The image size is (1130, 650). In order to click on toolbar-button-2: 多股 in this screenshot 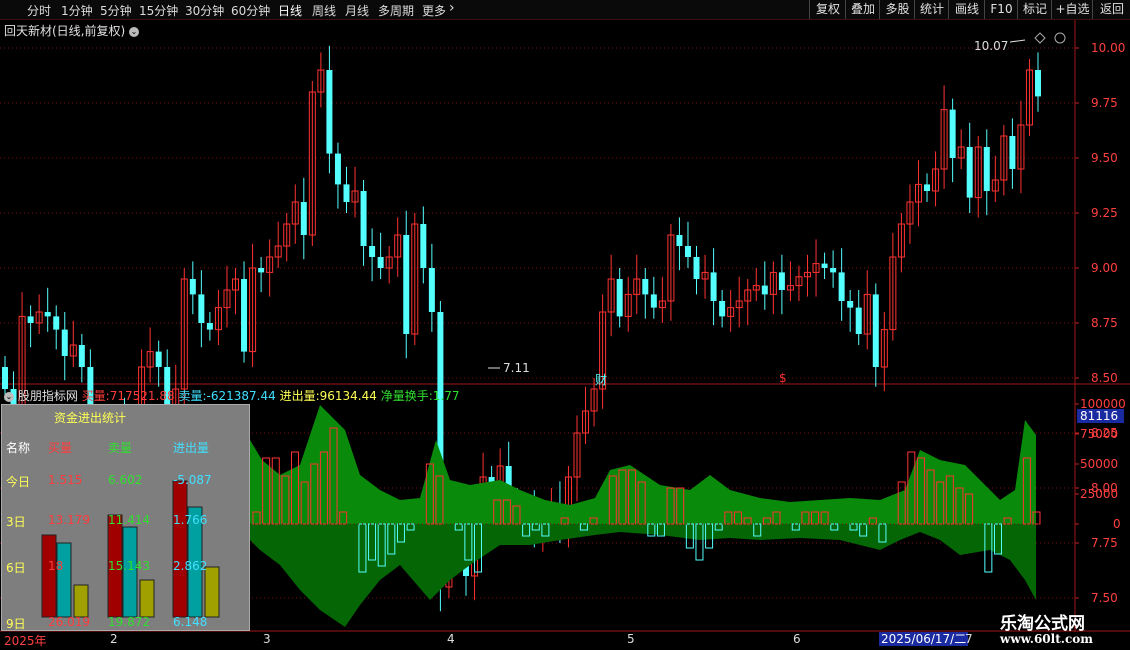, I will do `click(897, 9)`.